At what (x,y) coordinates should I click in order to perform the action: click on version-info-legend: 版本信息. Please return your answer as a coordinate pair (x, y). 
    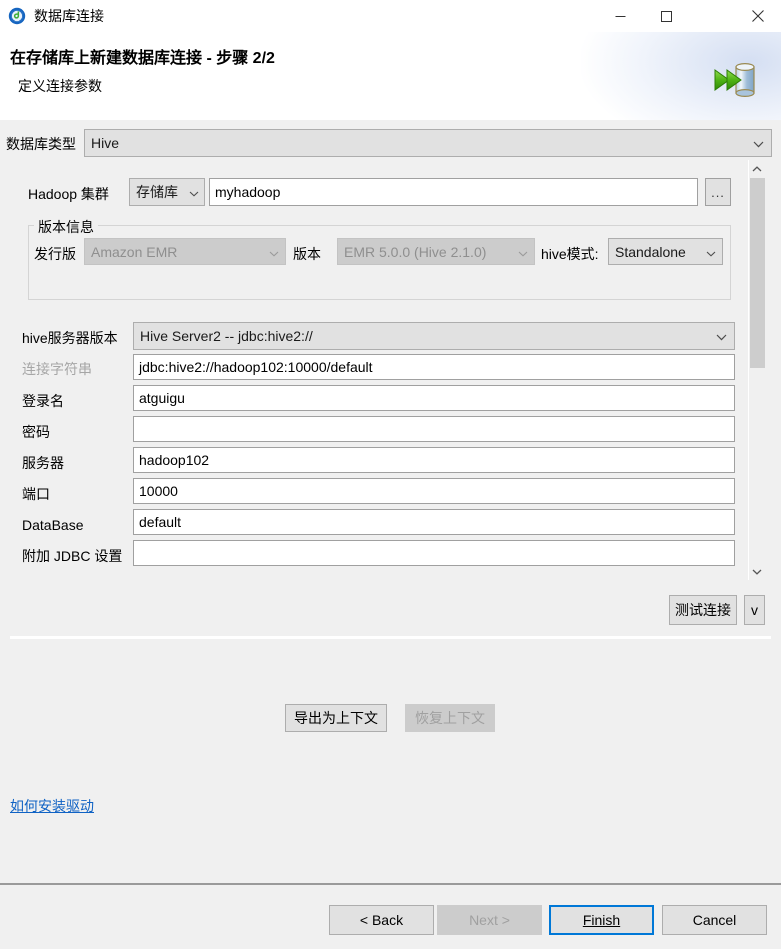
    Looking at the image, I should click on (66, 227).